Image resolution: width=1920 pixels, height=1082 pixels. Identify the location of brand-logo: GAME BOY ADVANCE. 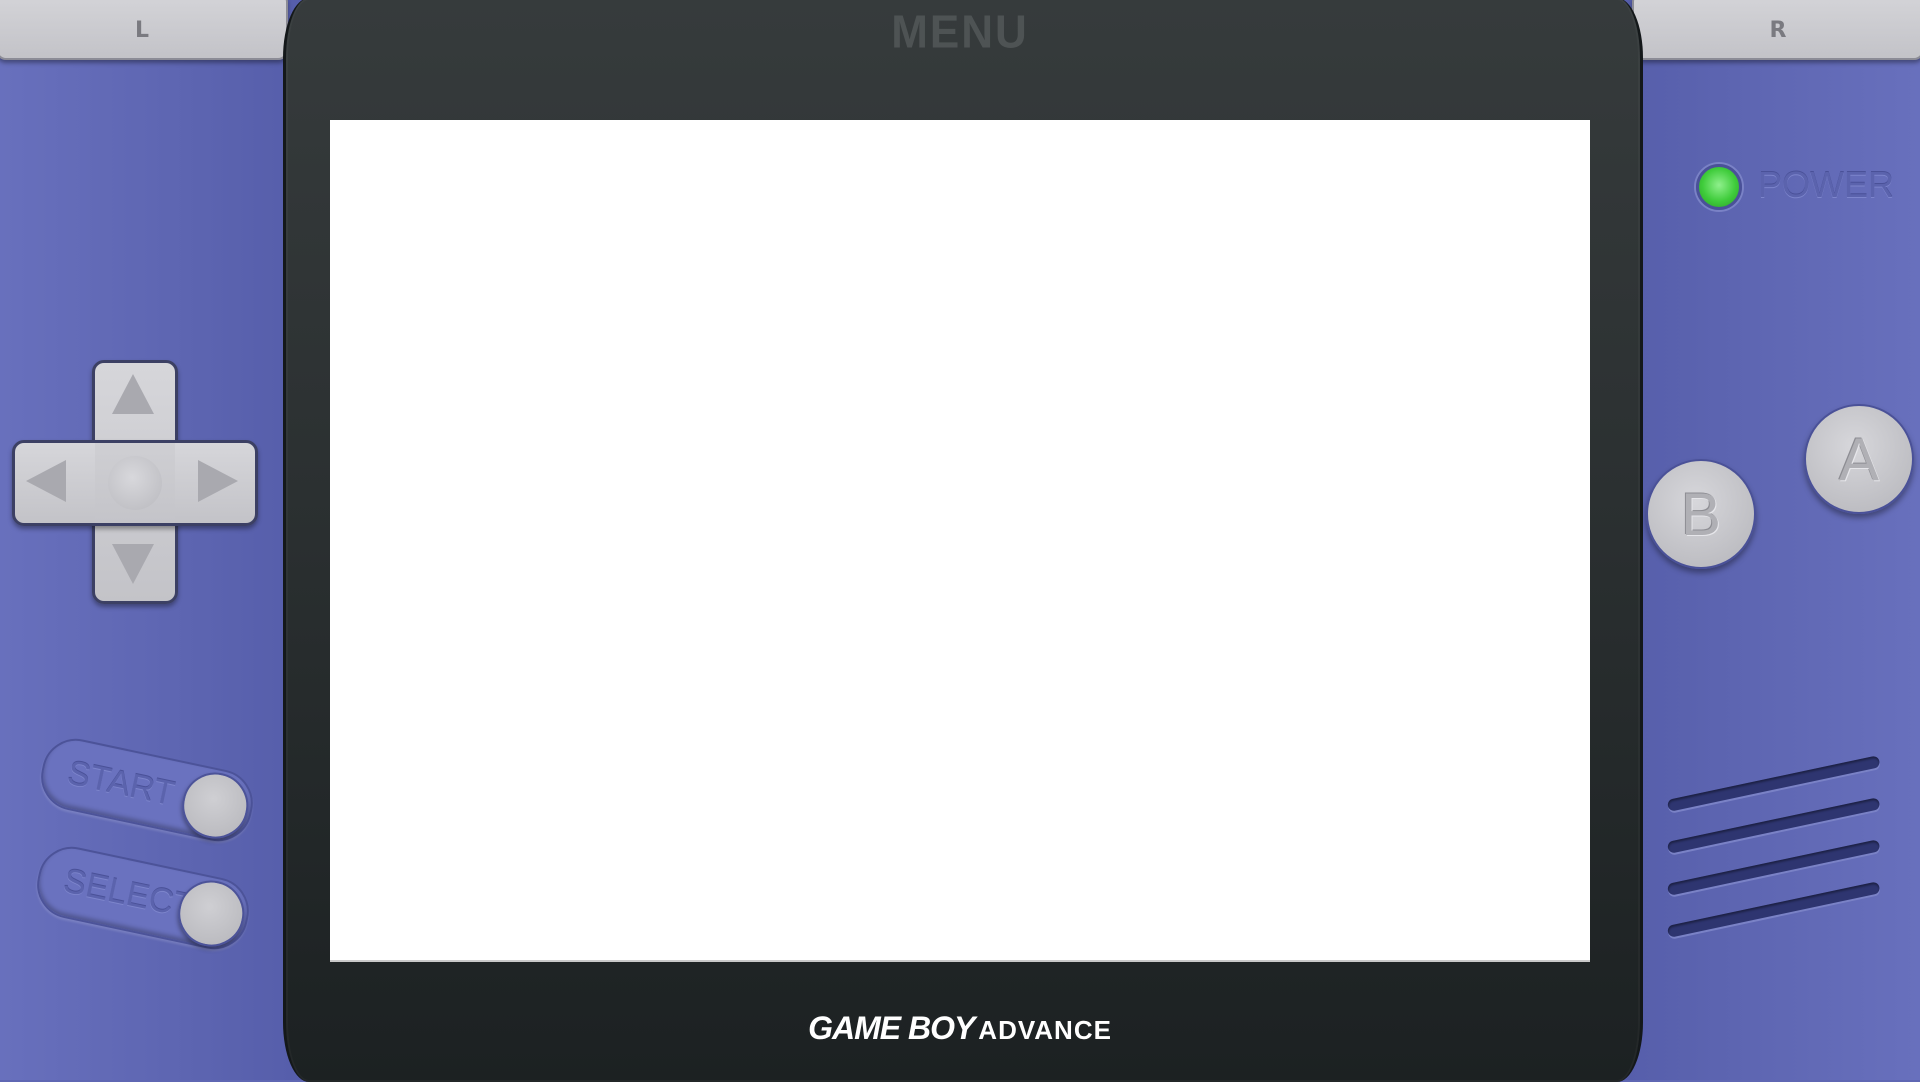
(960, 1028).